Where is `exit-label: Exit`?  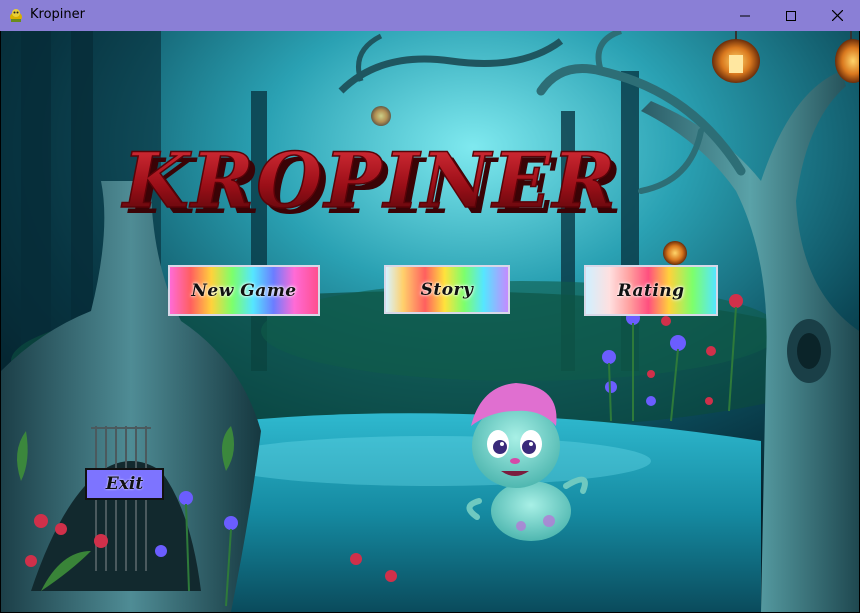 exit-label: Exit is located at coordinates (124, 484).